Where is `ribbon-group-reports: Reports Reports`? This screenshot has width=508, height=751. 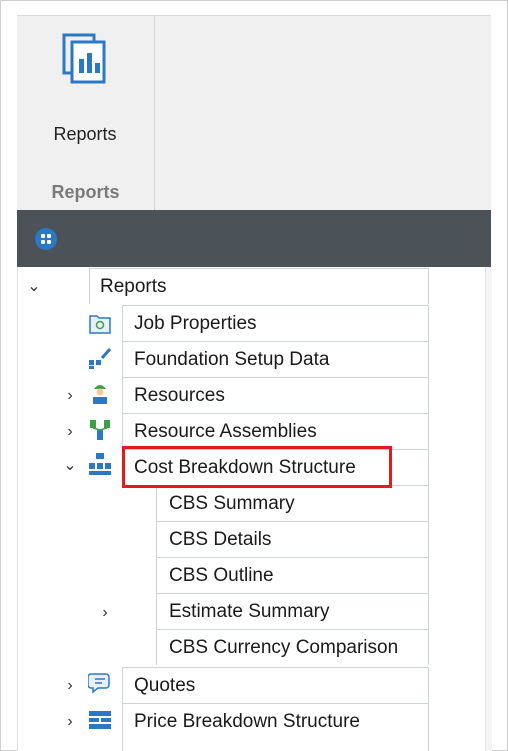
ribbon-group-reports: Reports Reports is located at coordinates (86, 113).